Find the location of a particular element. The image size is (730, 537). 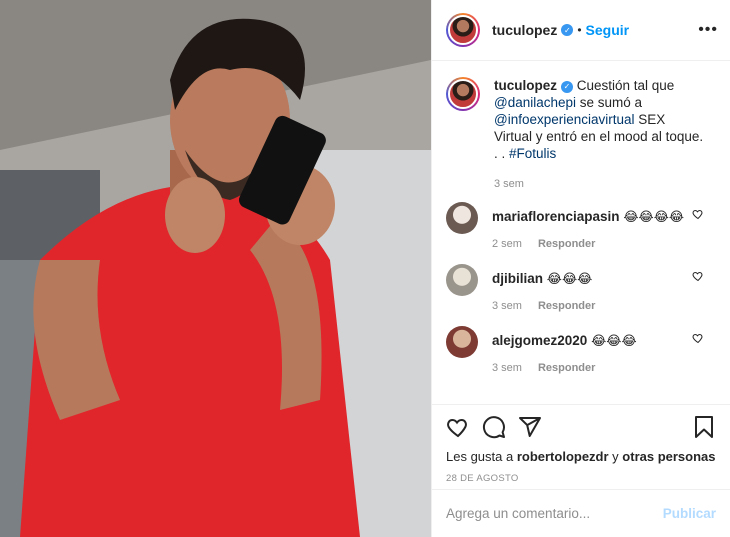

mention-link: @danilachepi is located at coordinates (535, 102).